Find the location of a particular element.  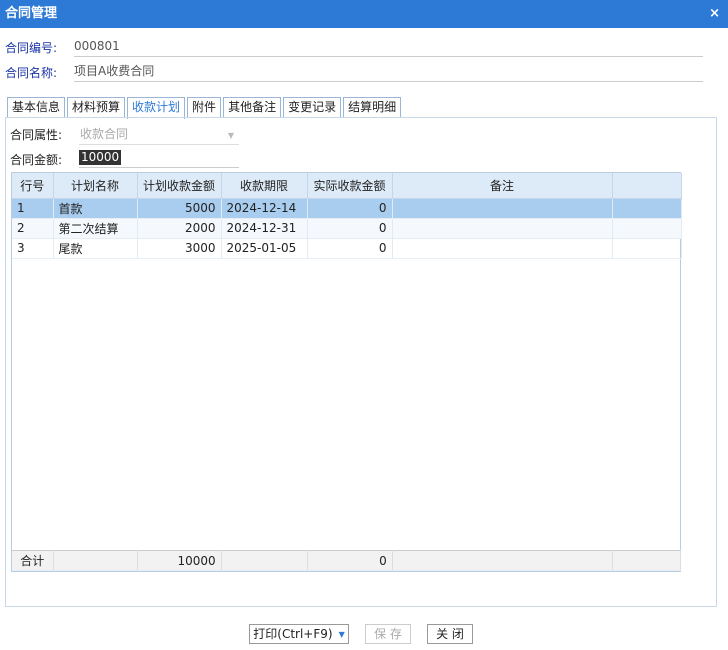

footer-total-label: 合计 is located at coordinates (33, 560).